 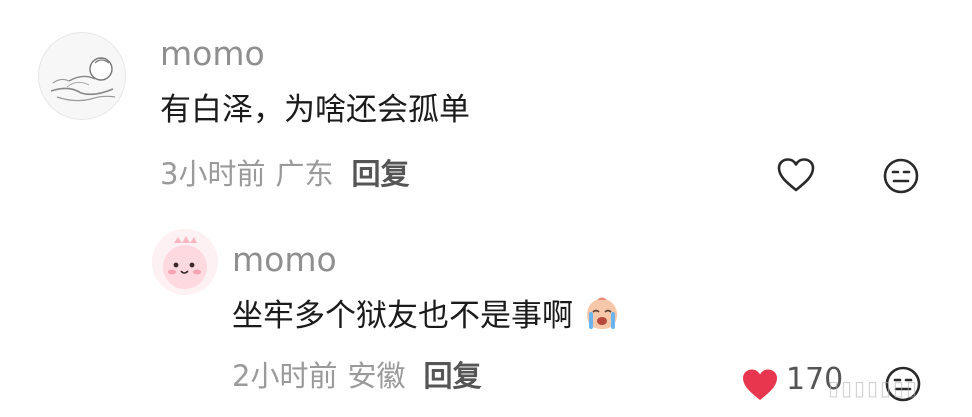 I want to click on comment-time: 3小时前, so click(x=213, y=174).